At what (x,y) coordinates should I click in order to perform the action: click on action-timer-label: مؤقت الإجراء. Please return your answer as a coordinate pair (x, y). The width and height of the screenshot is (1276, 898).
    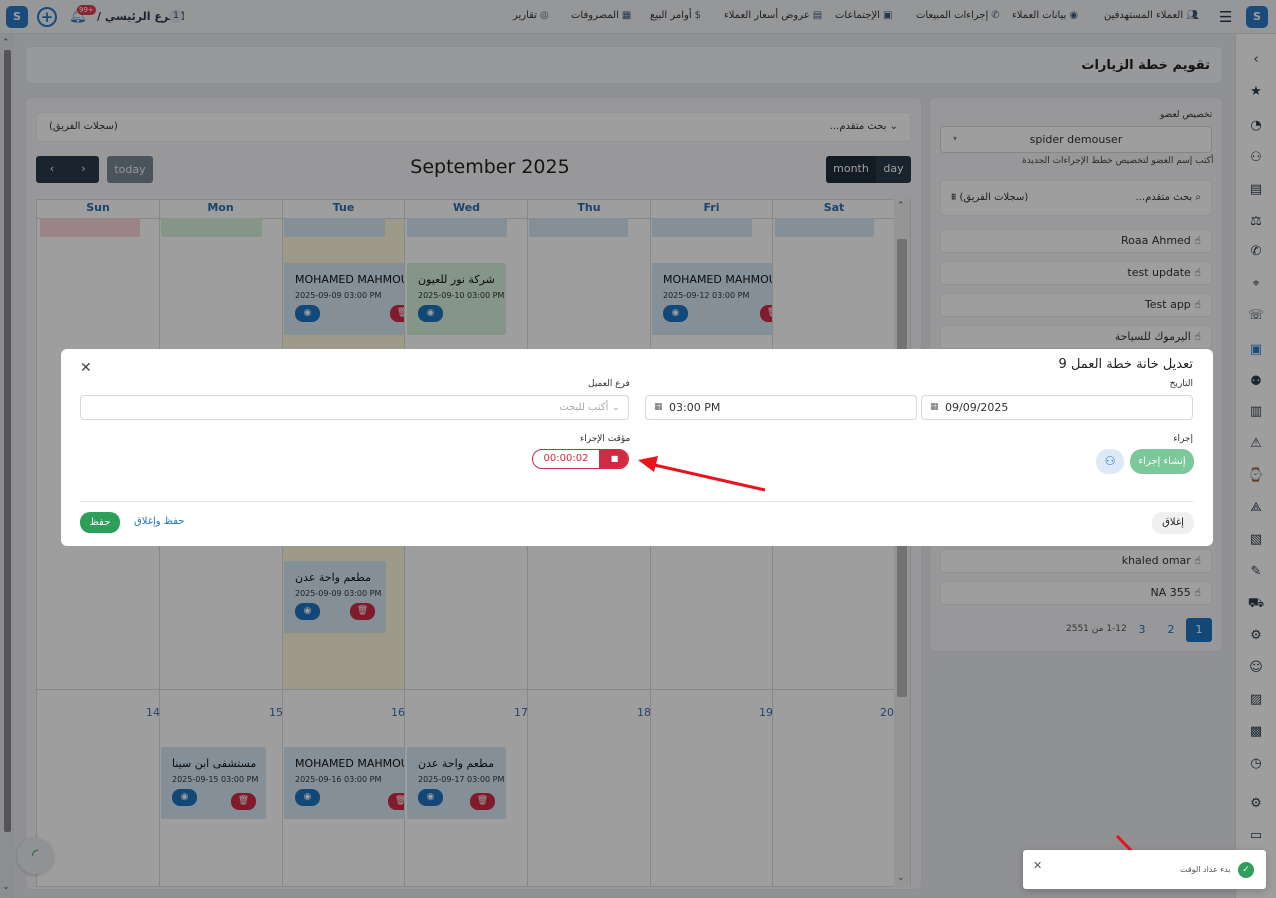
    Looking at the image, I should click on (605, 439).